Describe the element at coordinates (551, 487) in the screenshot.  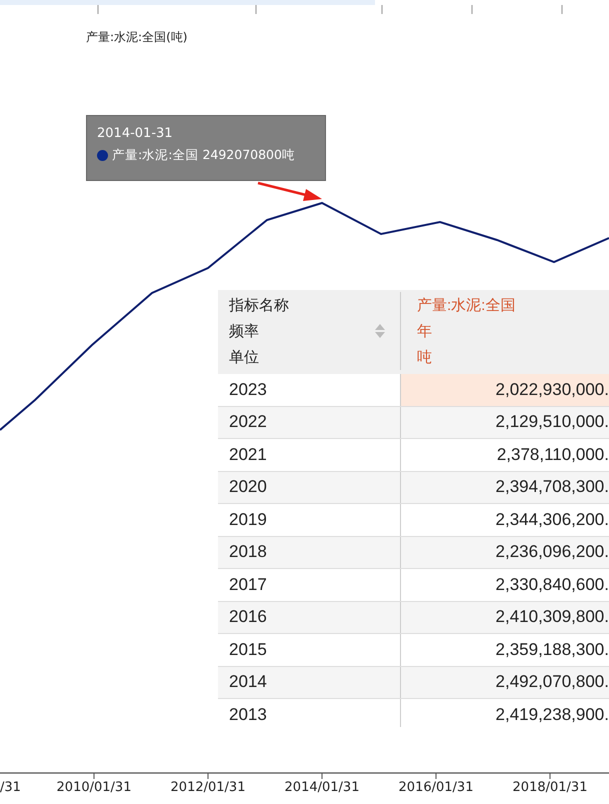
I see `value-cell-text: 2,394,708,300.` at that location.